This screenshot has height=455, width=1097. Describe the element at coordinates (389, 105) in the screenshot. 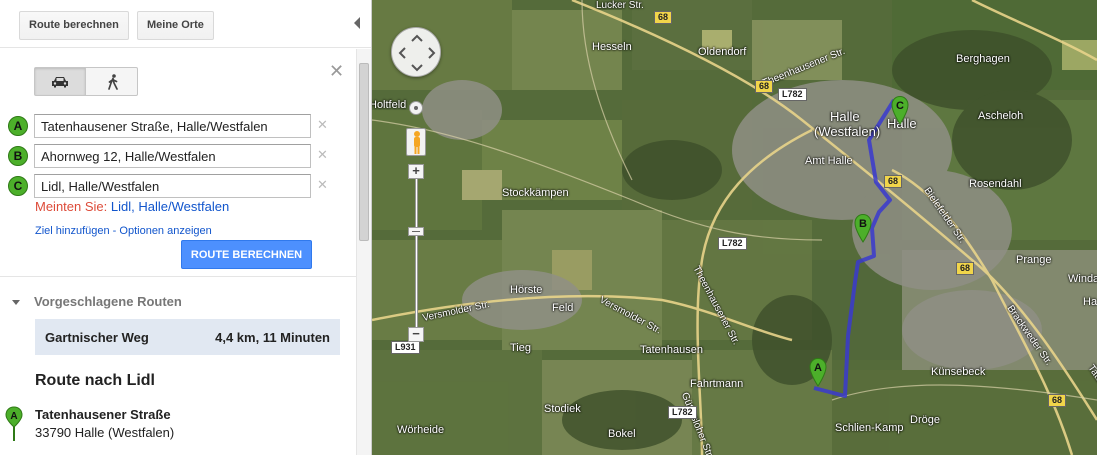

I see `place-label: Holtfeld` at that location.